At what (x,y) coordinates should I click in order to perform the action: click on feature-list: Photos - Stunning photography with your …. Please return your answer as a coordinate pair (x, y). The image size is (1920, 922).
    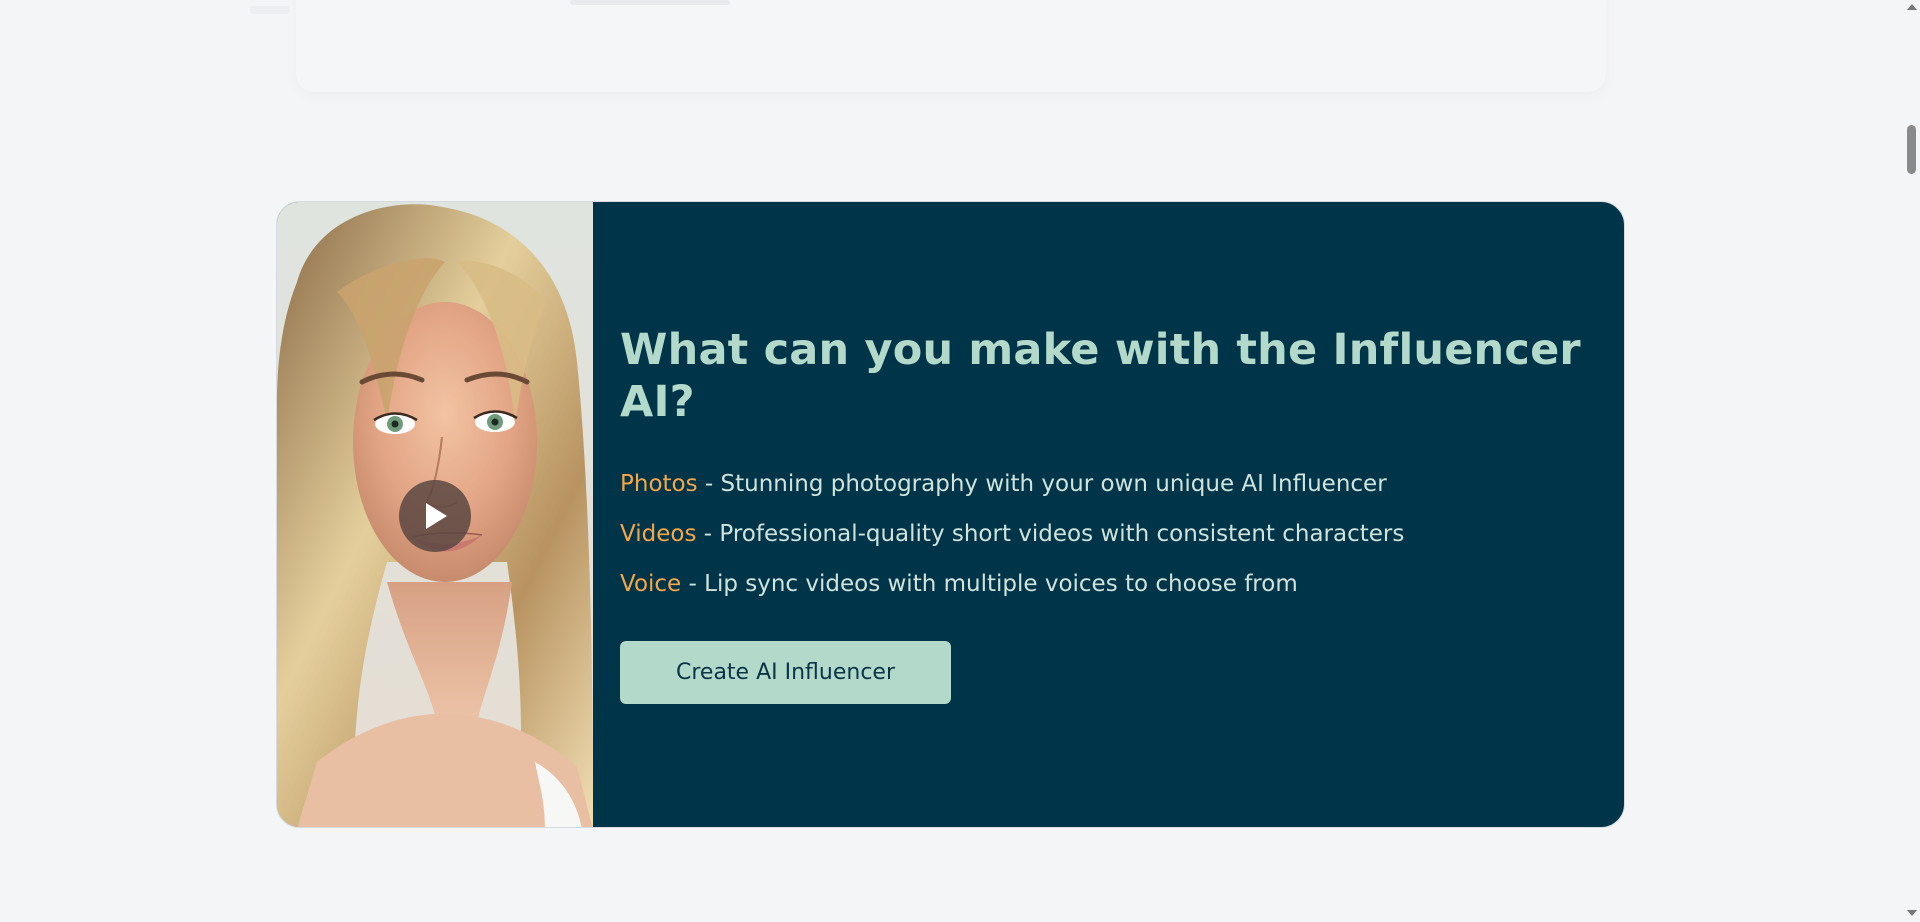
    Looking at the image, I should click on (1122, 534).